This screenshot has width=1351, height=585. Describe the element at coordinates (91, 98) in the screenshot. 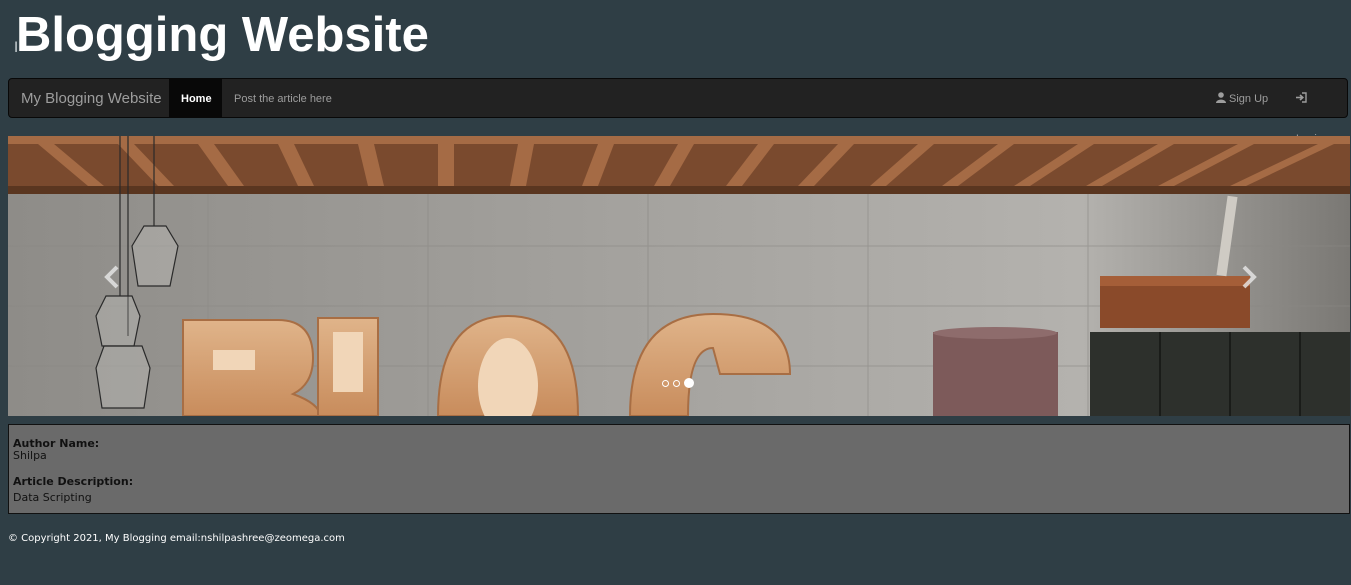

I see `navbar-brand: My Blogging Website` at that location.